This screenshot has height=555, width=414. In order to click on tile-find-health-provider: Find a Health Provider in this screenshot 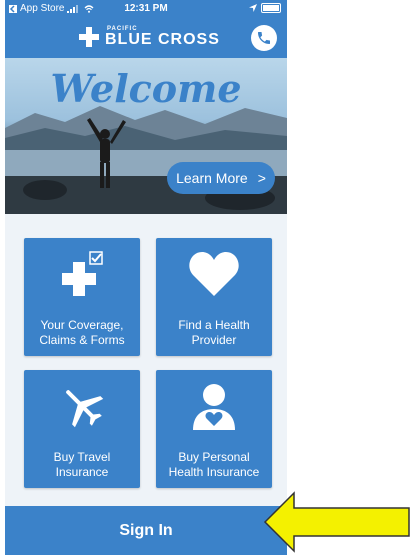, I will do `click(214, 297)`.